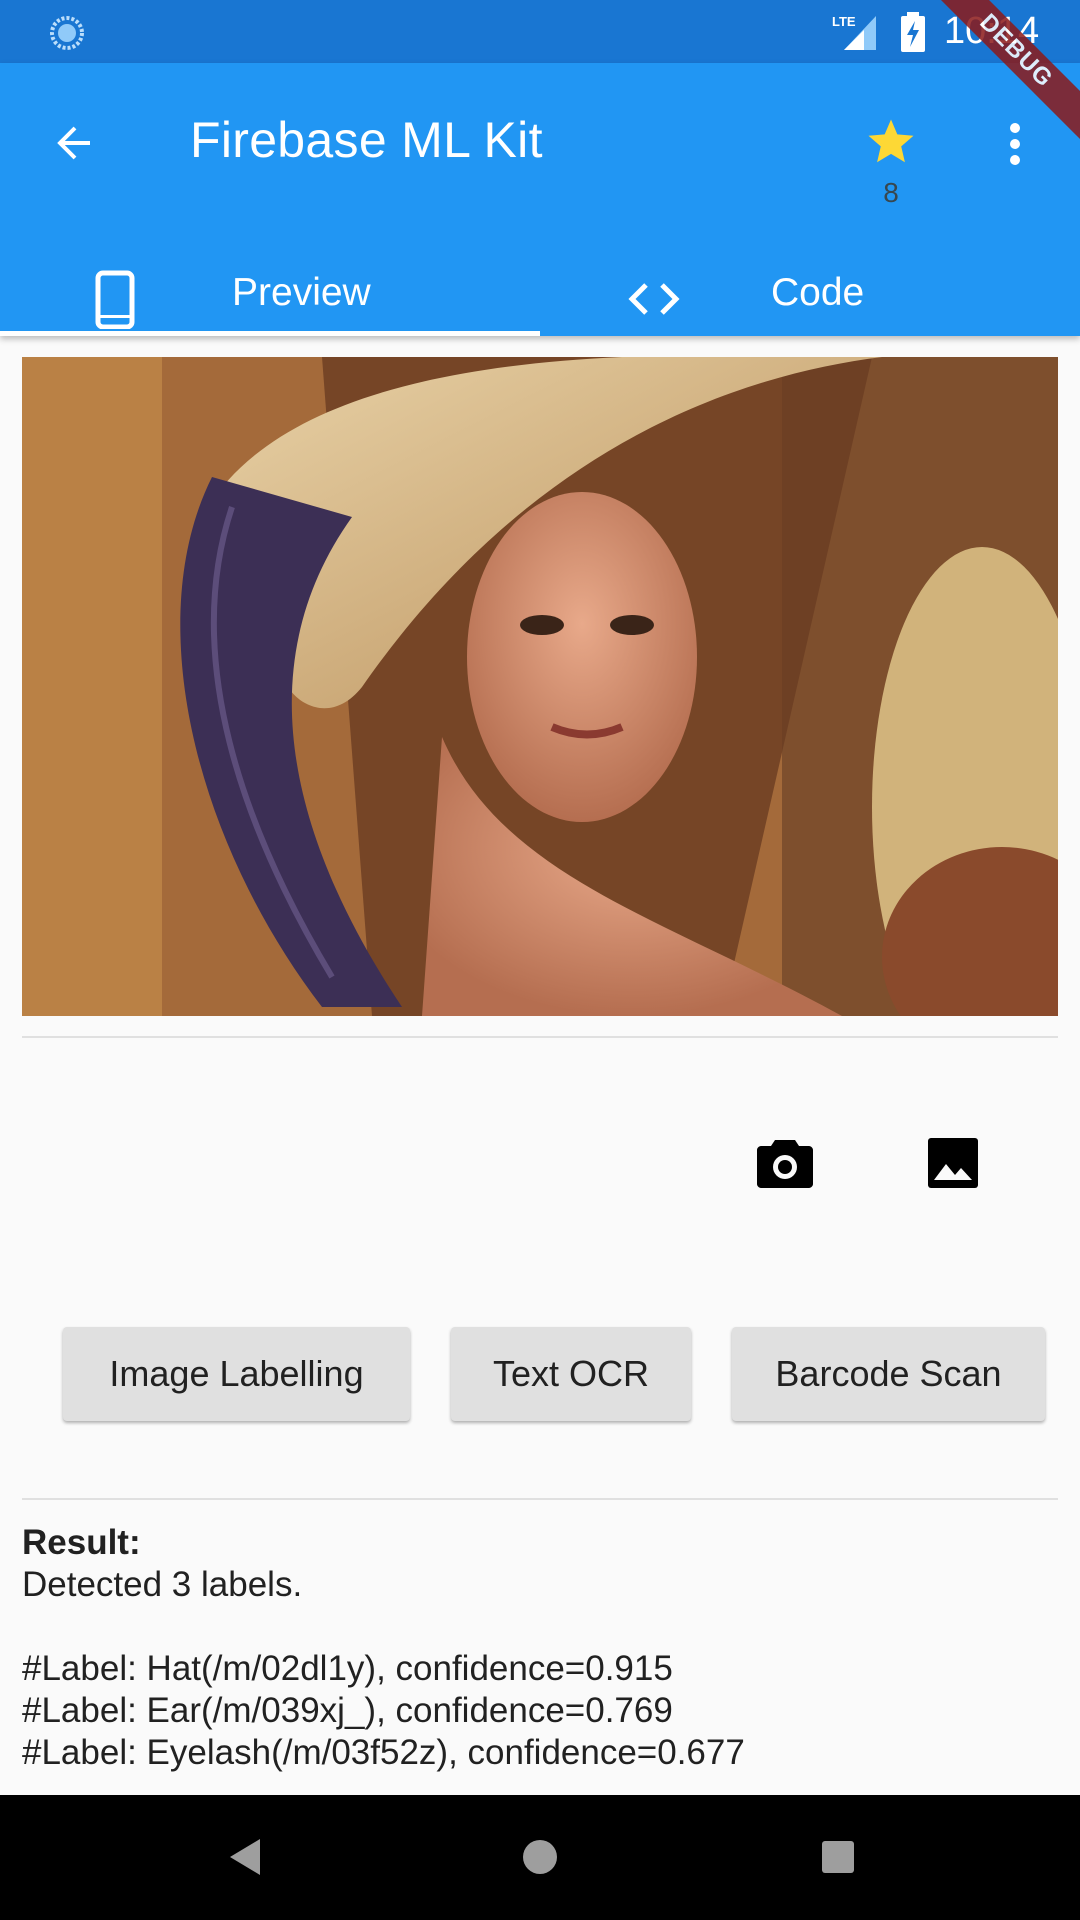  I want to click on tab-preview: Preview, so click(270, 294).